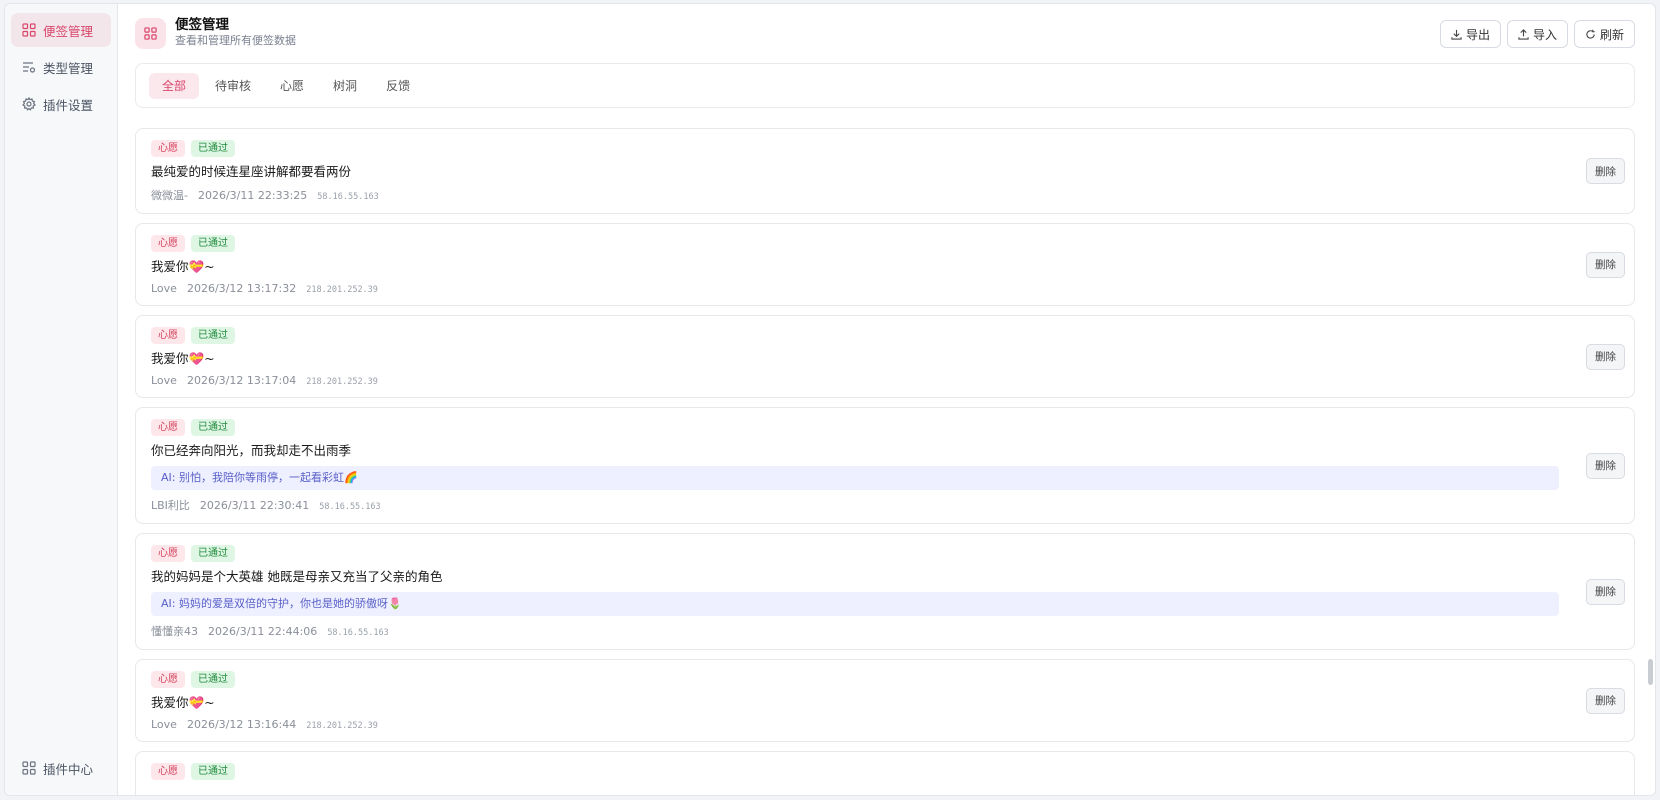  Describe the element at coordinates (235, 32) in the screenshot. I see `header-text: 便签管理 查看和管理所有便签数据` at that location.